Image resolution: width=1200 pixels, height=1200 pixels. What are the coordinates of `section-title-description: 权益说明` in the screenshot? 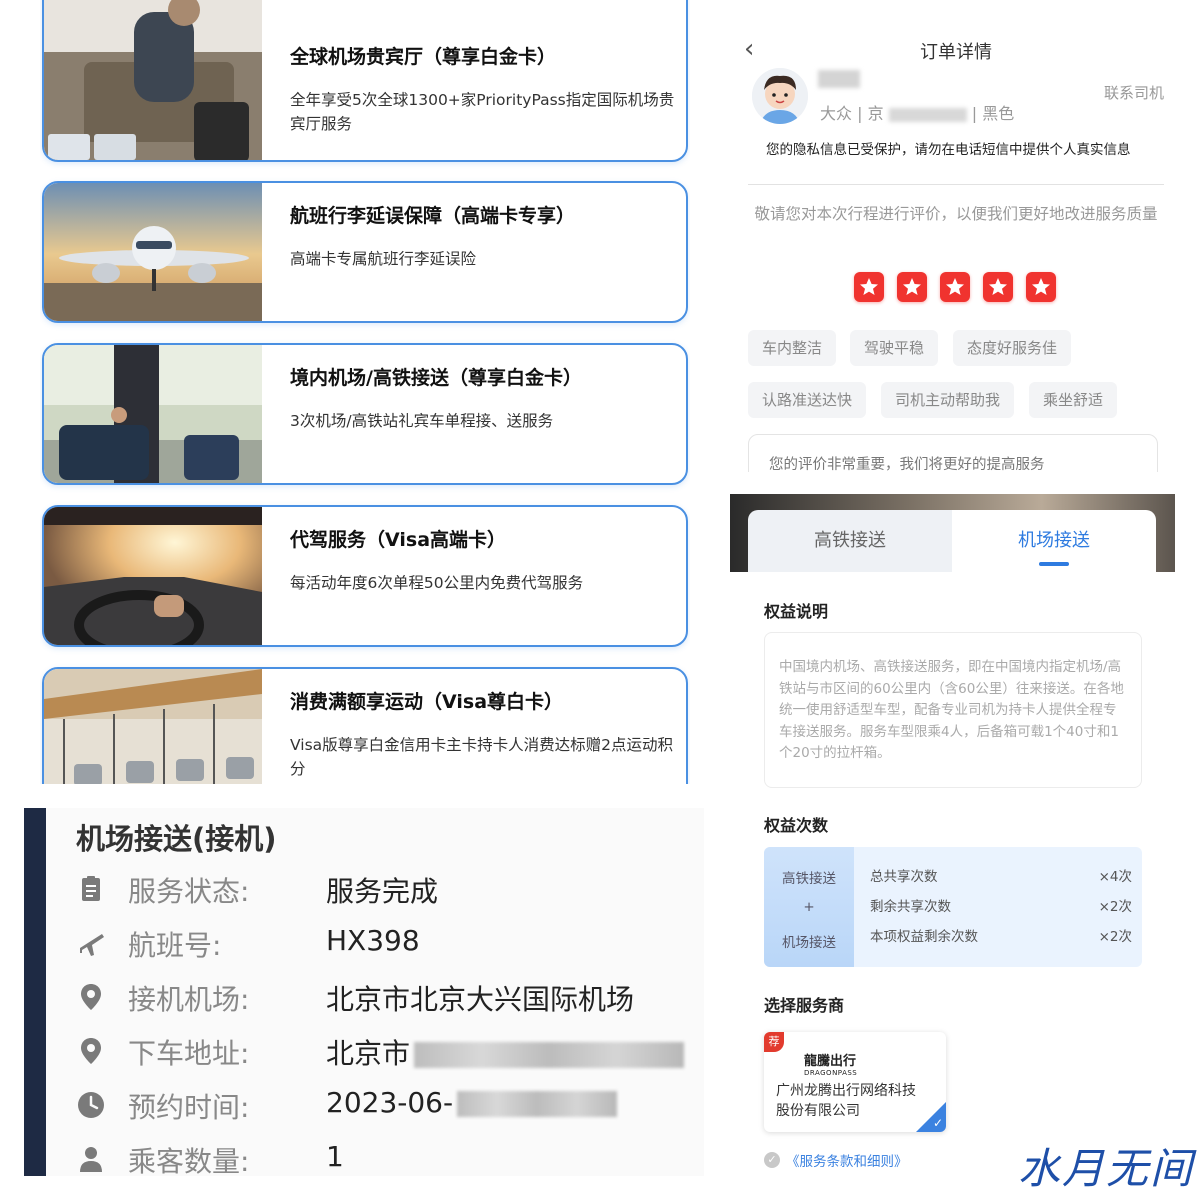 It's located at (796, 611).